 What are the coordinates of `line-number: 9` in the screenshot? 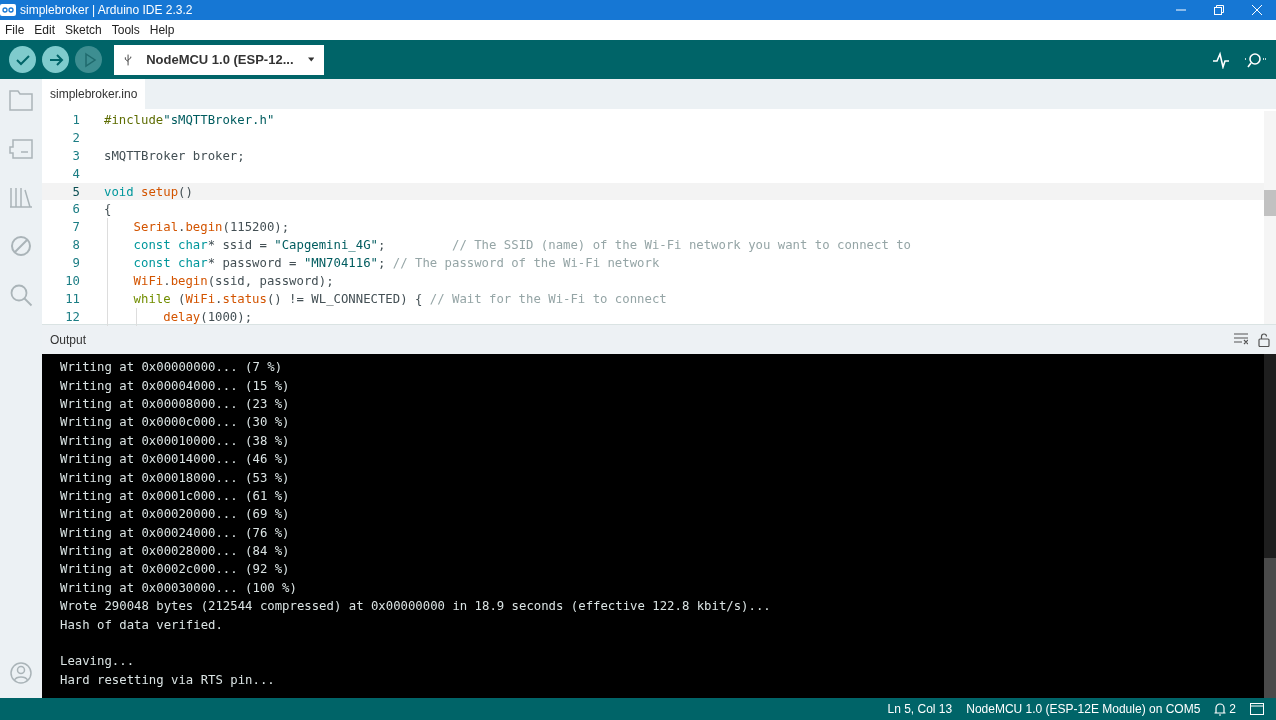 It's located at (75, 263).